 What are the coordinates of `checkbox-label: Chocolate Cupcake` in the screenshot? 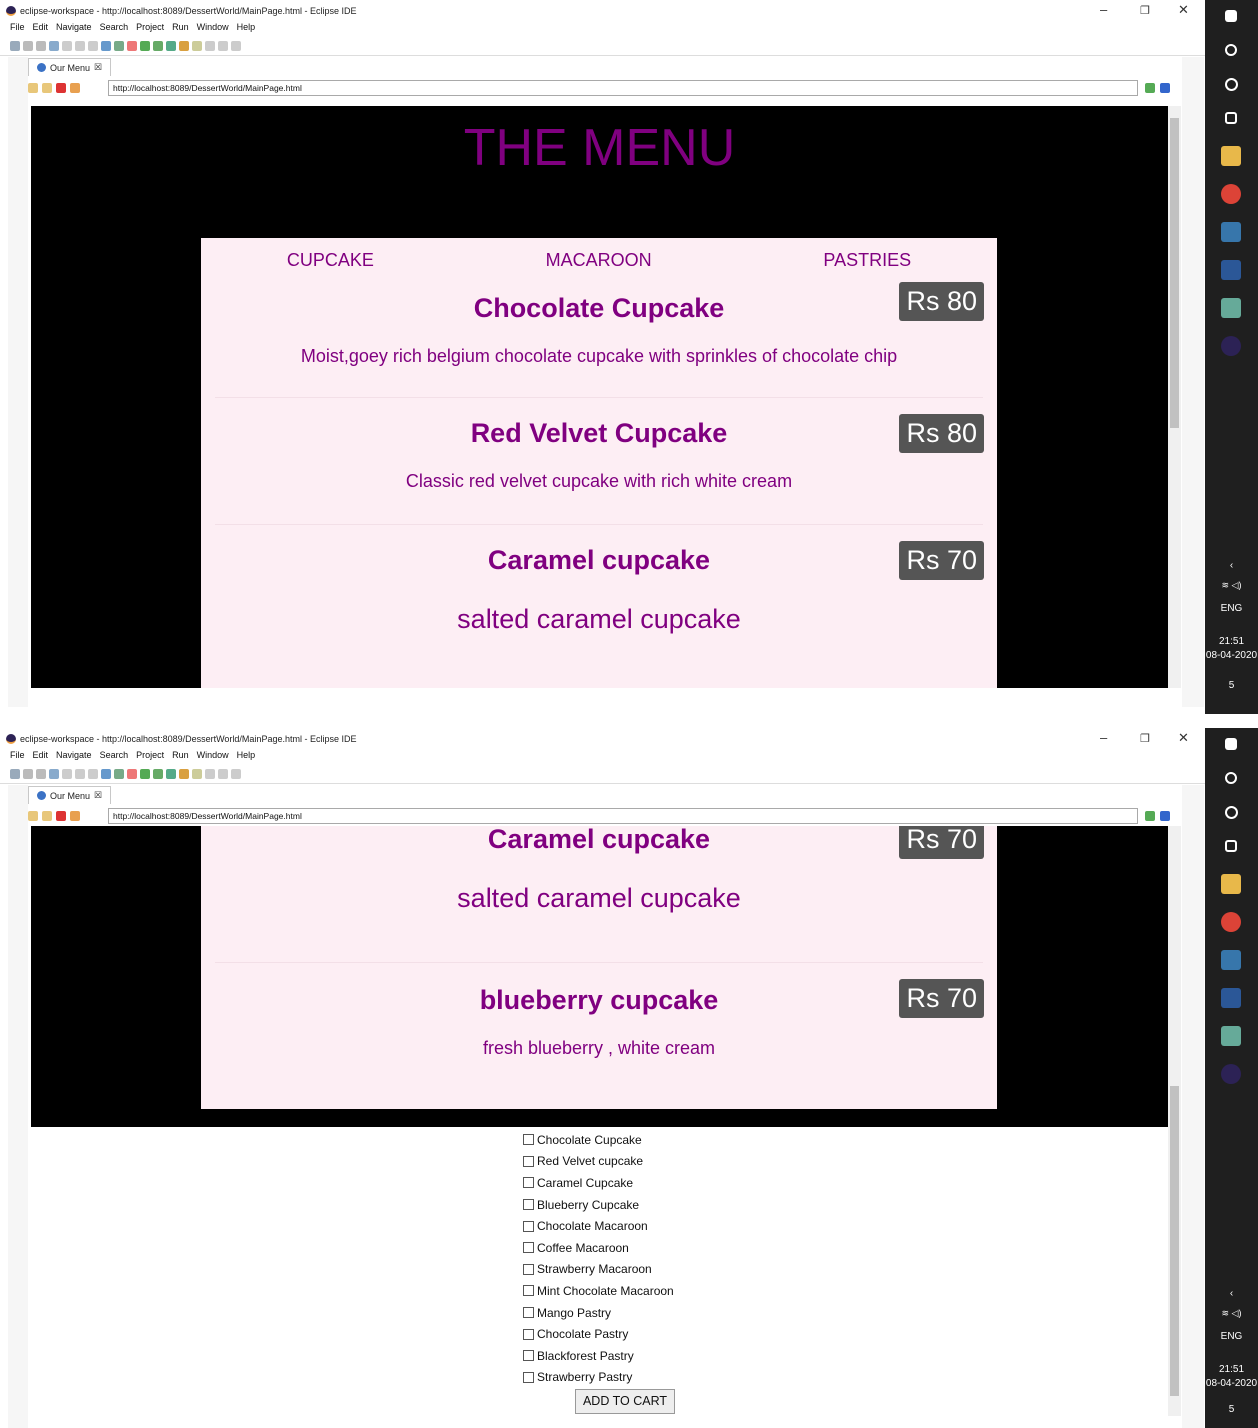 It's located at (589, 1140).